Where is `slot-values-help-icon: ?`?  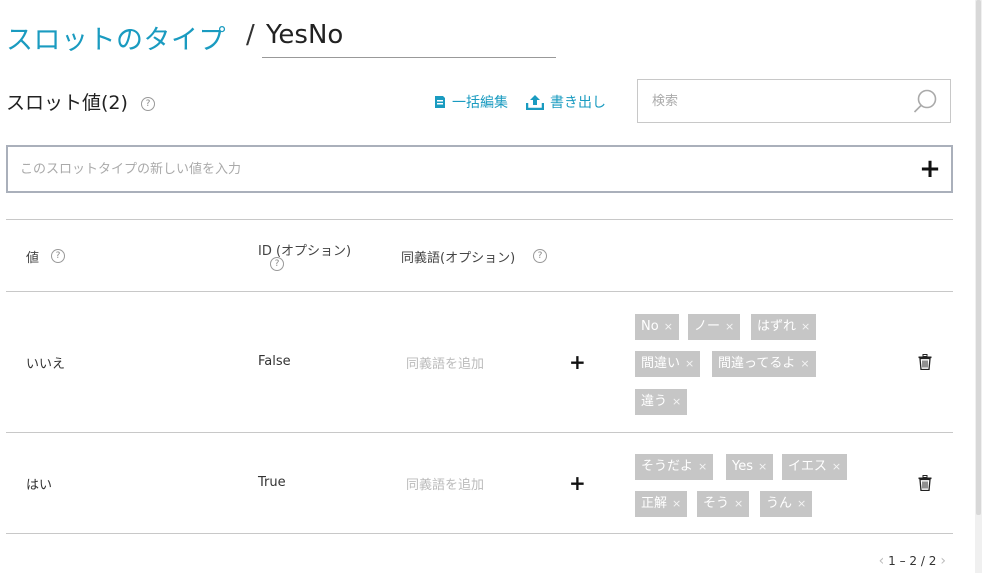
slot-values-help-icon: ? is located at coordinates (148, 104).